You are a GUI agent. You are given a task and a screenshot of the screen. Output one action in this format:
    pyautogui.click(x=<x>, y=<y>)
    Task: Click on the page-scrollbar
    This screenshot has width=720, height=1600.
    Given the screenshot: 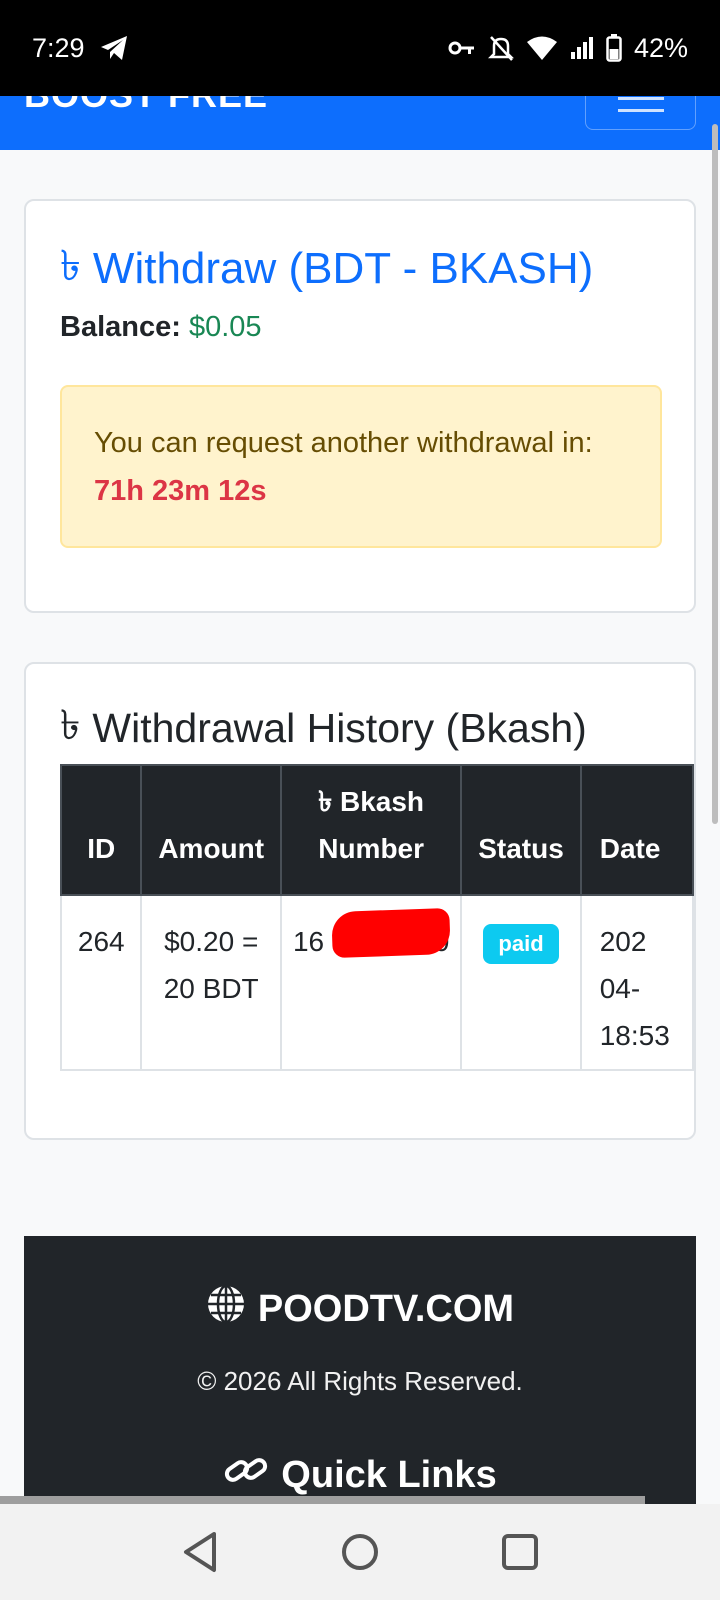 What is the action you would take?
    pyautogui.click(x=715, y=474)
    